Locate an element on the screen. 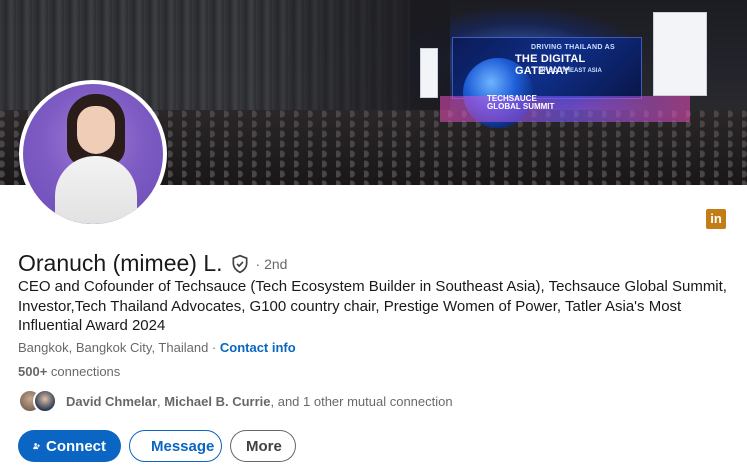 The image size is (747, 476). banner-screen-line1: DRIVING THAILAND AS is located at coordinates (573, 47).